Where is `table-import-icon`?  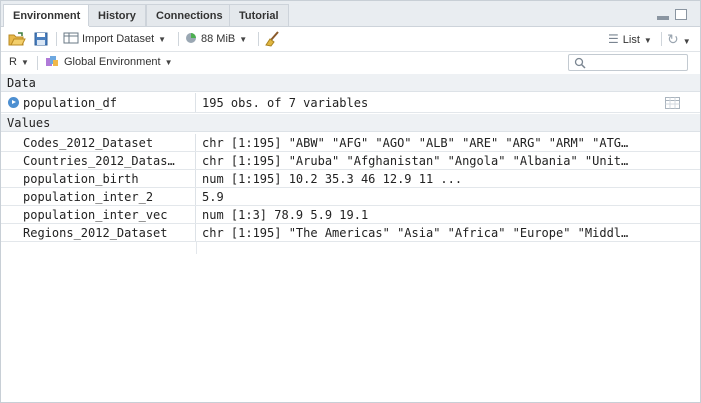
table-import-icon is located at coordinates (71, 38).